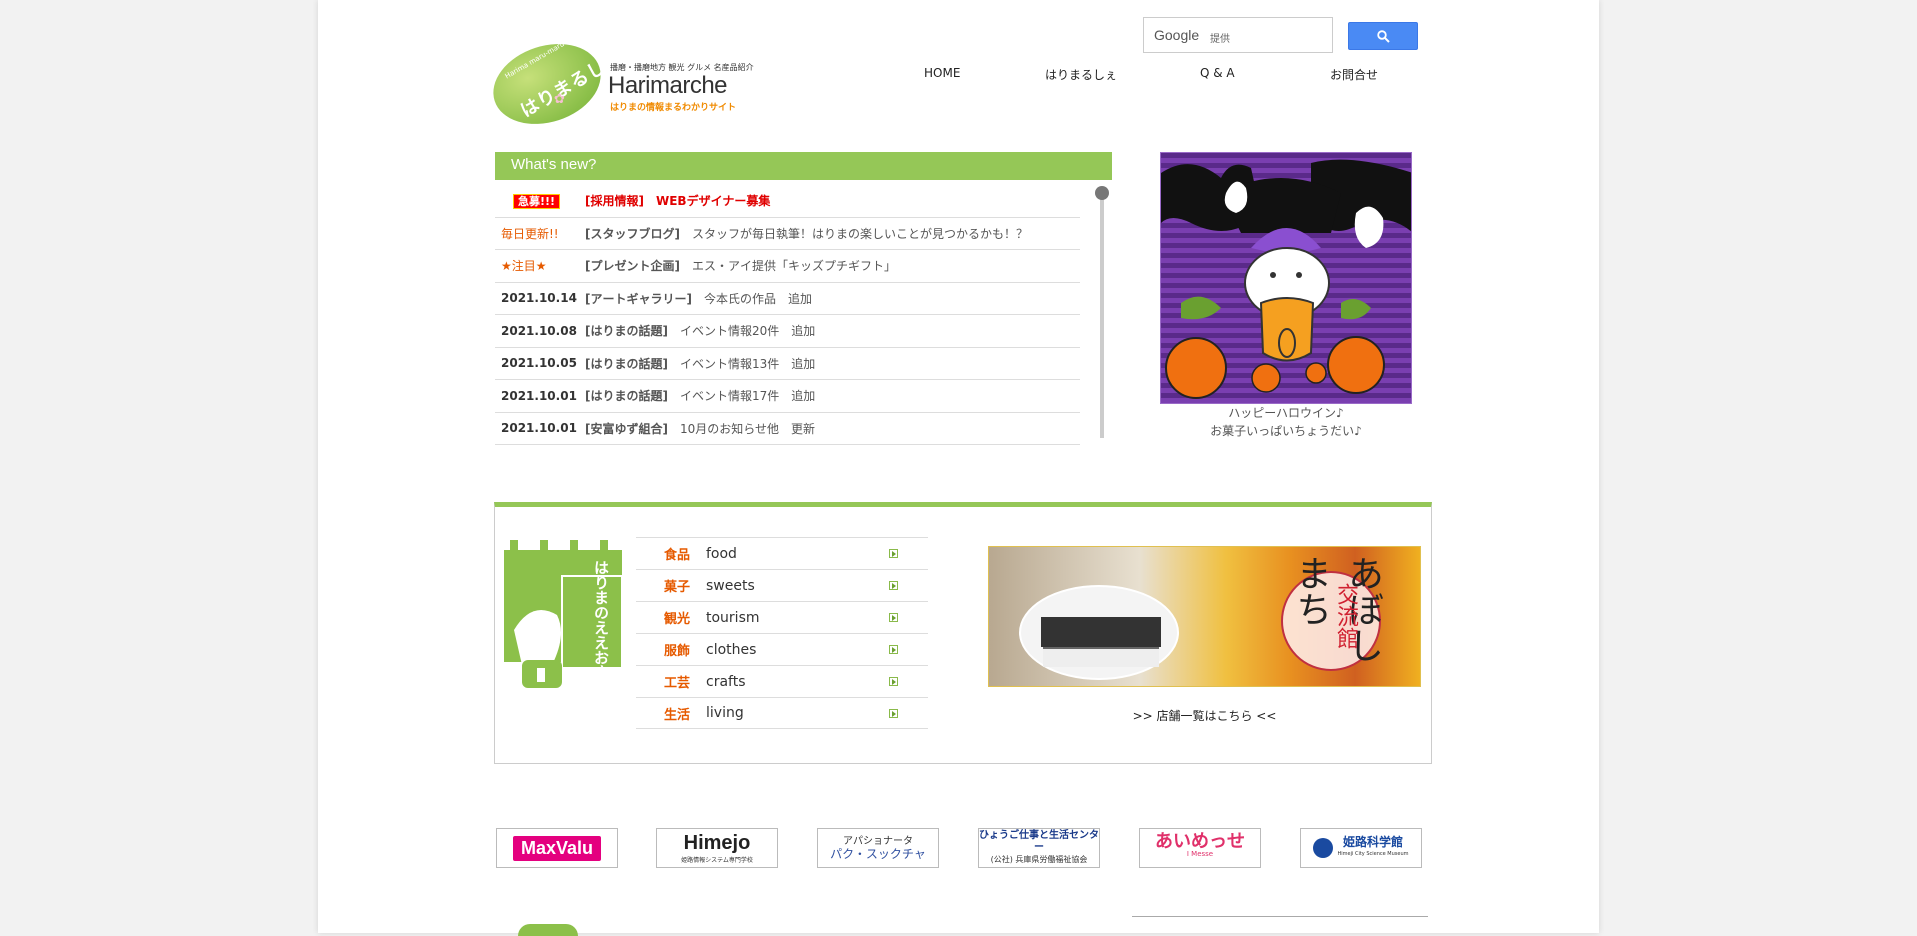 The height and width of the screenshot is (936, 1917). I want to click on science-museum-logo: 姫路科学館, so click(1372, 842).